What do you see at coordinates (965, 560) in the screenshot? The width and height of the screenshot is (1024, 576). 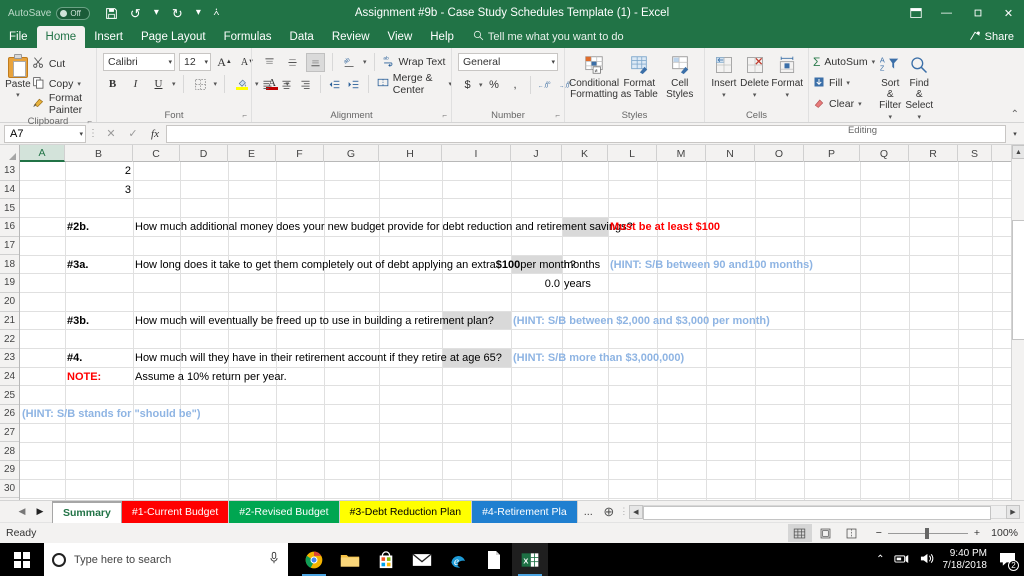 I see `clock: 9:40 PM 7/18/2018` at bounding box center [965, 560].